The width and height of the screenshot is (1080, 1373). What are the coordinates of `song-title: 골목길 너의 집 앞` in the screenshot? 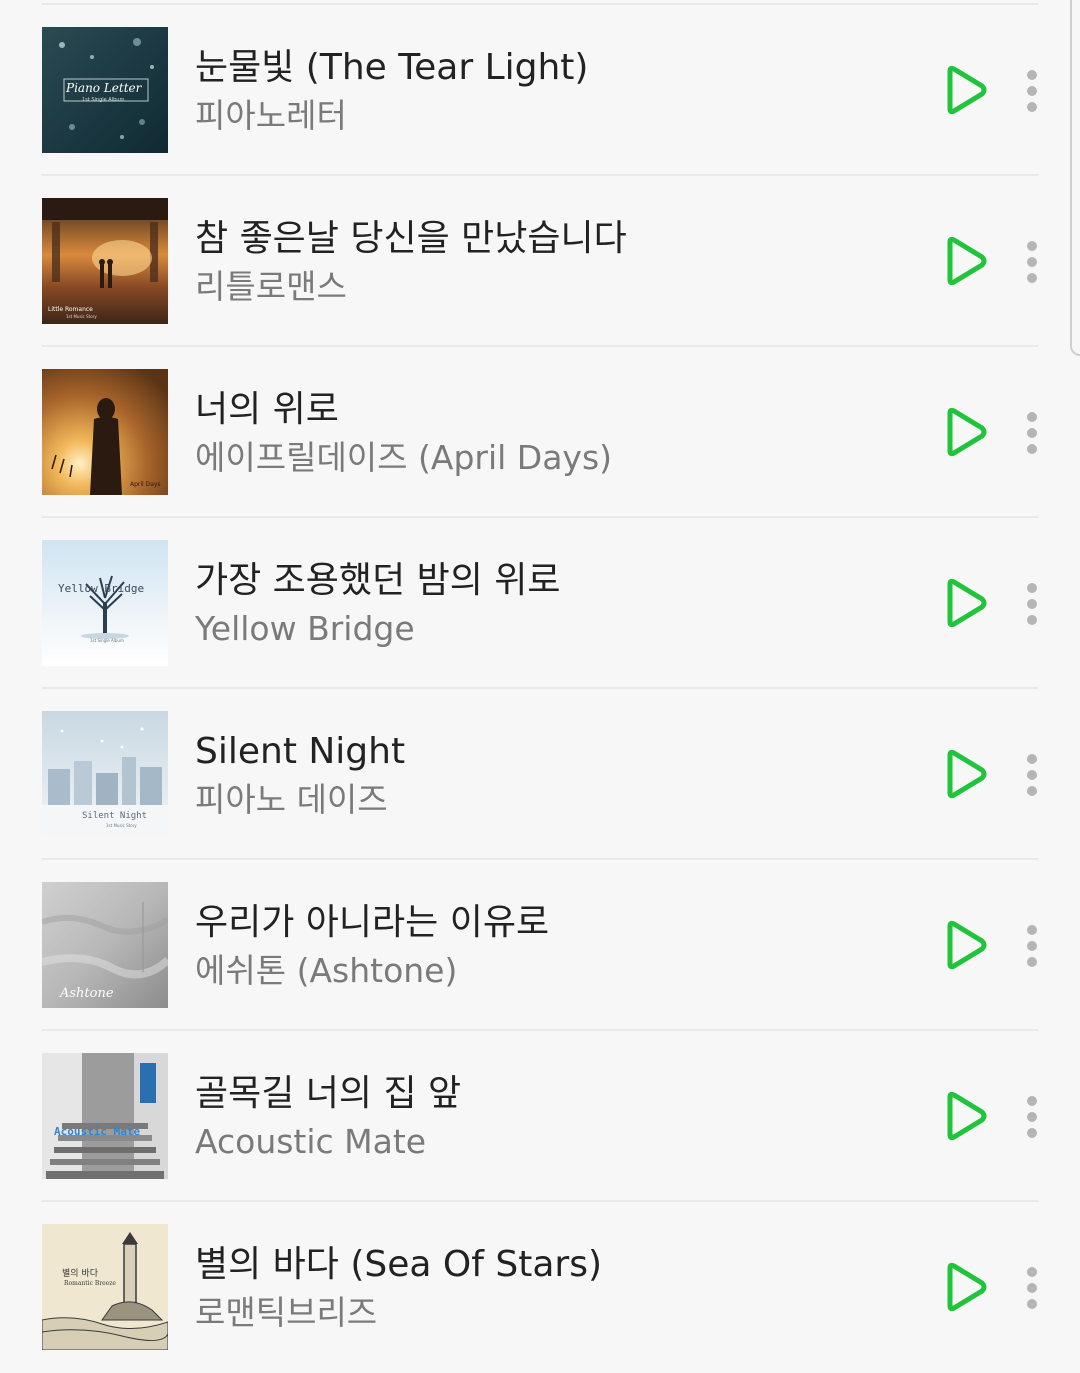 It's located at (328, 1093).